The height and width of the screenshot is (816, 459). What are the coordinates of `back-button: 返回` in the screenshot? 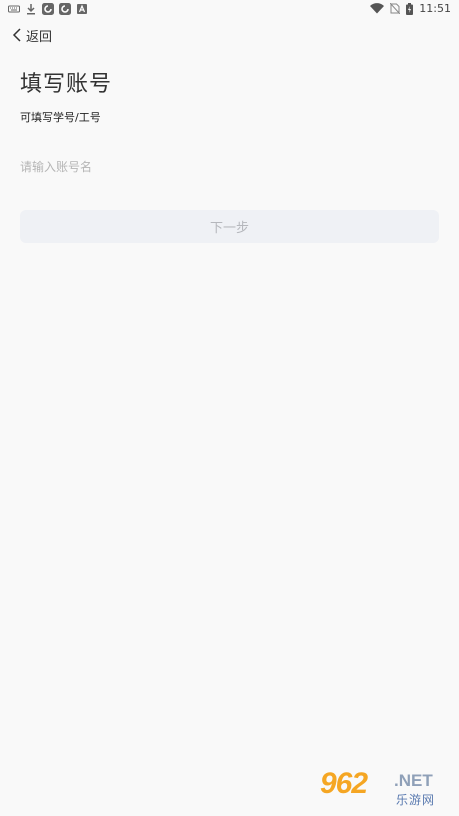 It's located at (32, 35).